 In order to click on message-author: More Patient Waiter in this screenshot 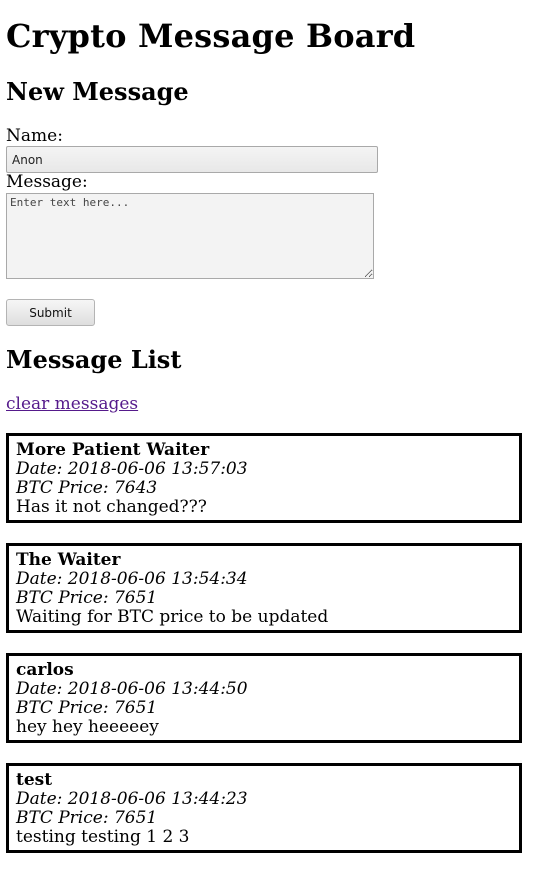, I will do `click(113, 450)`.